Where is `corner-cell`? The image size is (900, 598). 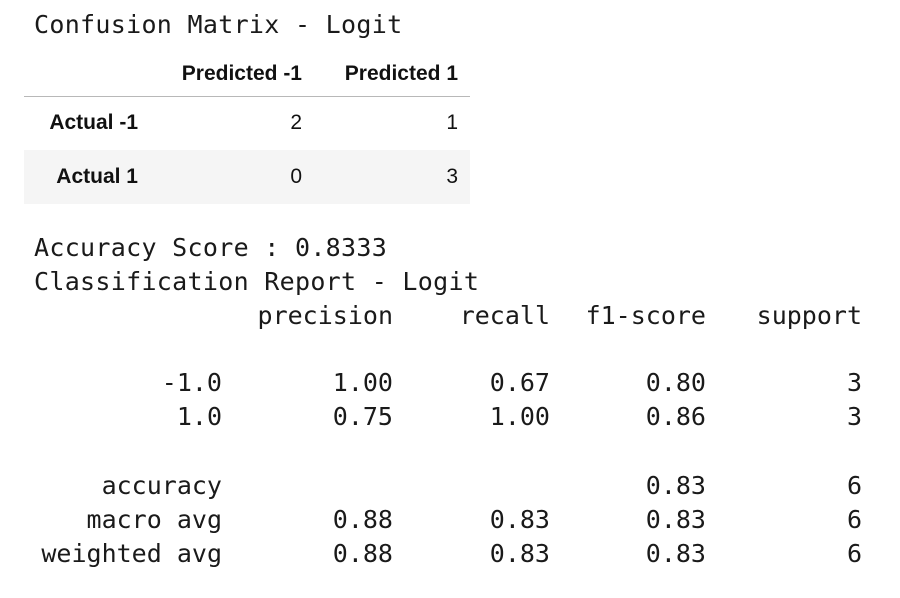
corner-cell is located at coordinates (82, 74).